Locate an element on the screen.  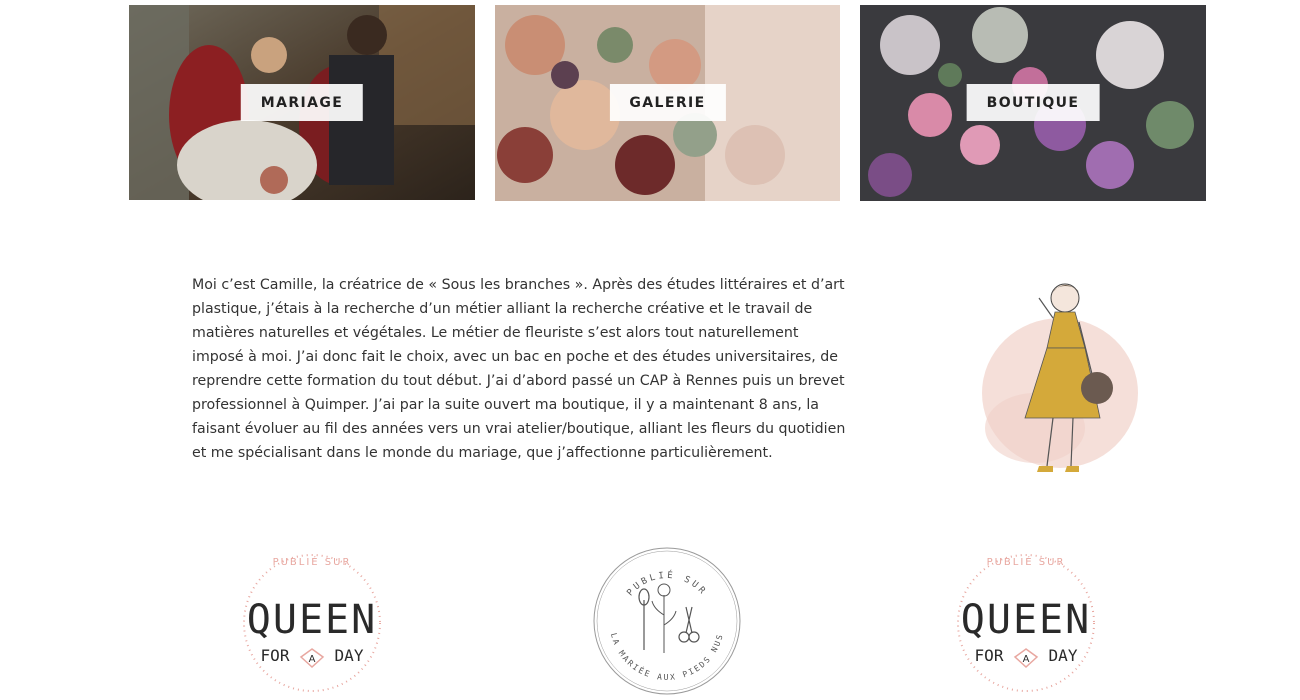
svg-text: LA MARIÉE AUX PIEDS NUS is located at coordinates (667, 657).